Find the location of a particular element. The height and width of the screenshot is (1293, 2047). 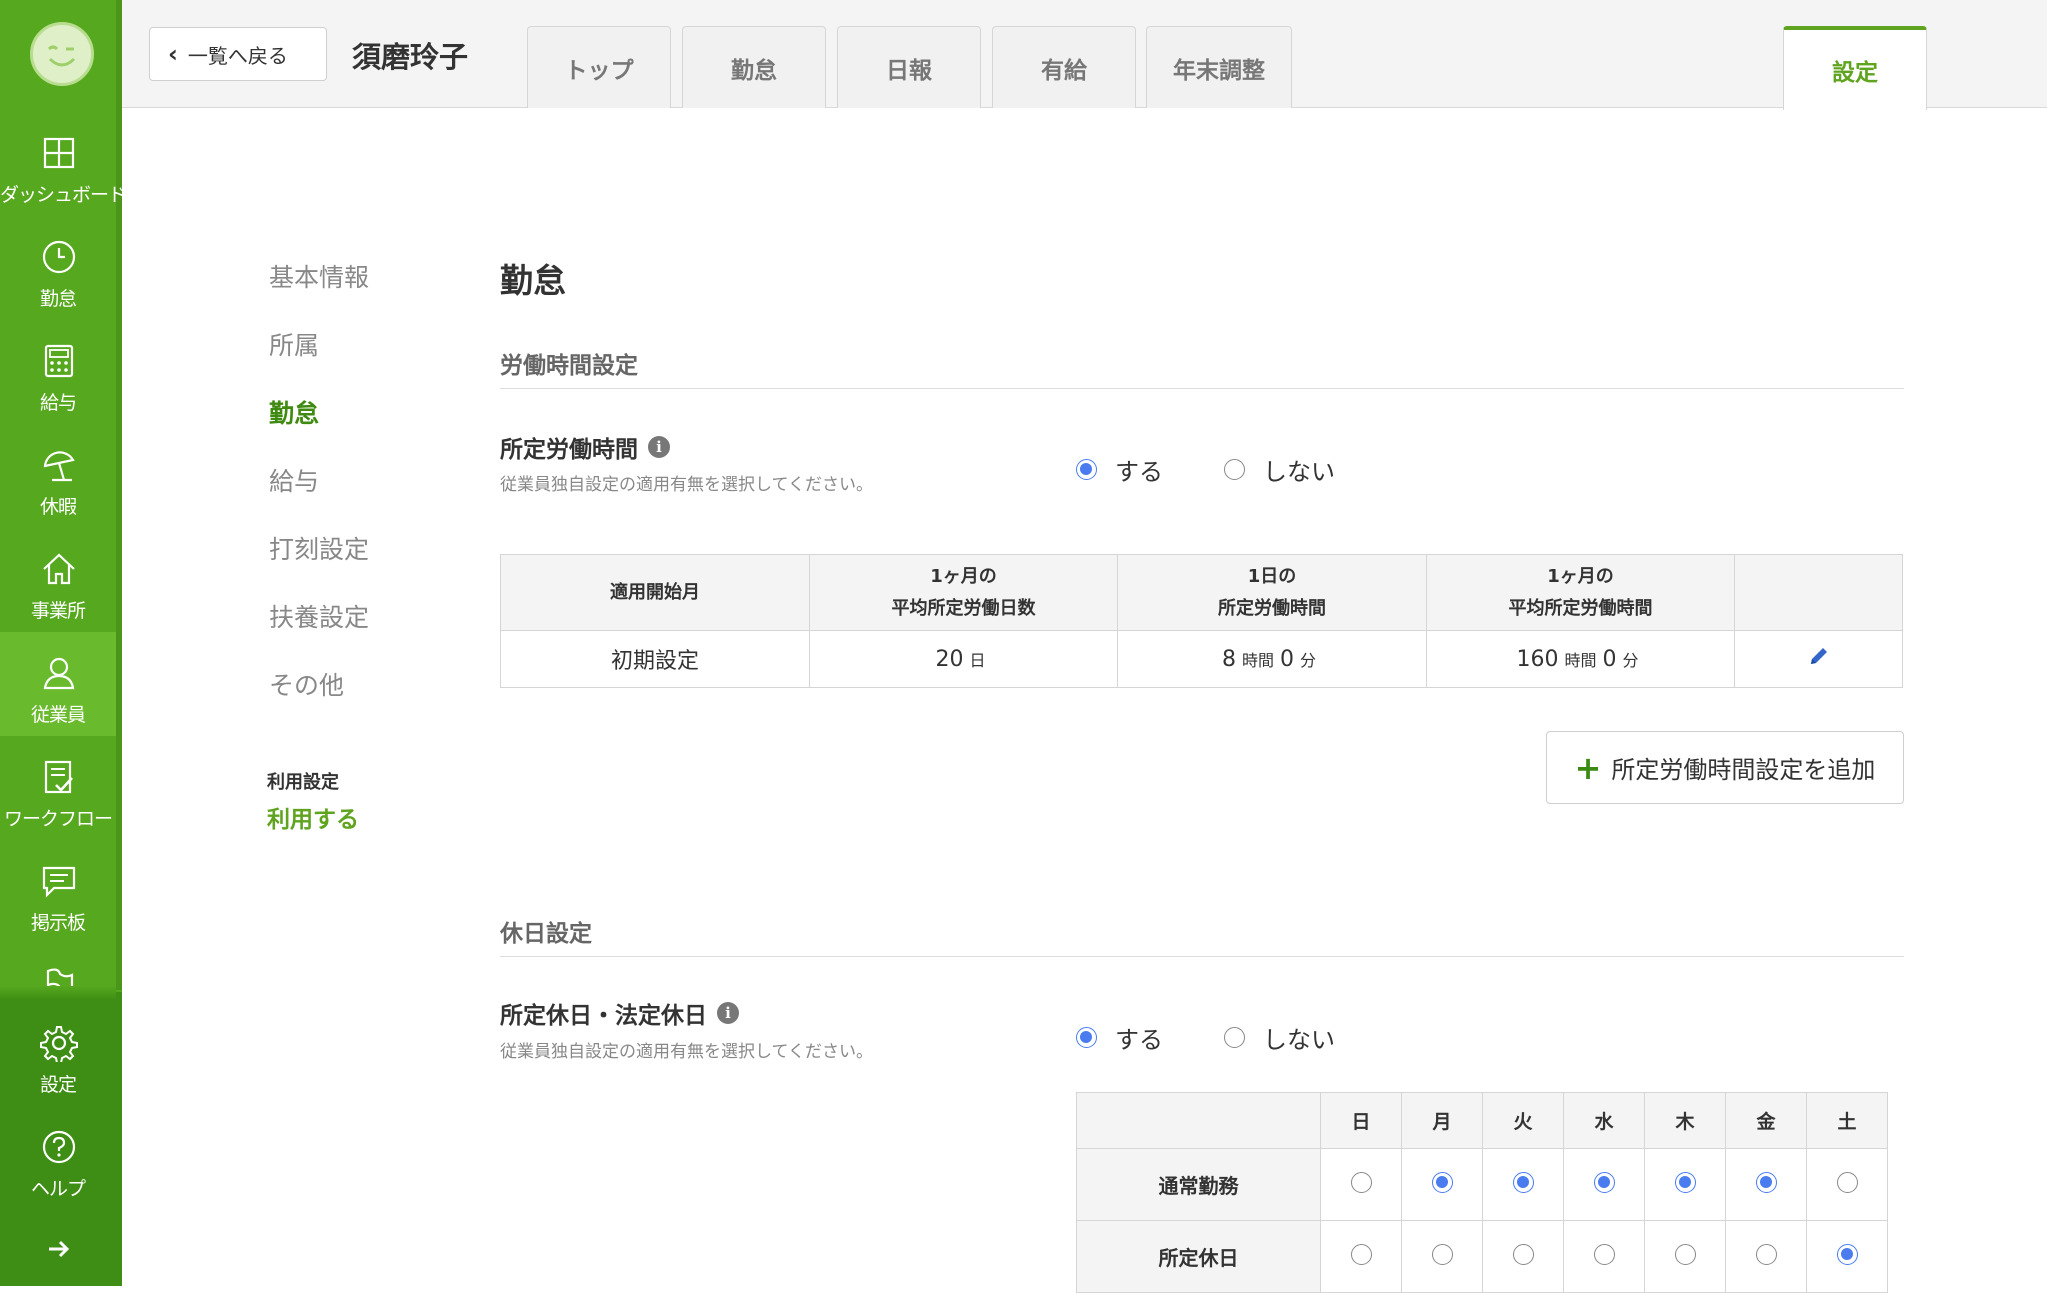

tab-top: トップ is located at coordinates (599, 67).